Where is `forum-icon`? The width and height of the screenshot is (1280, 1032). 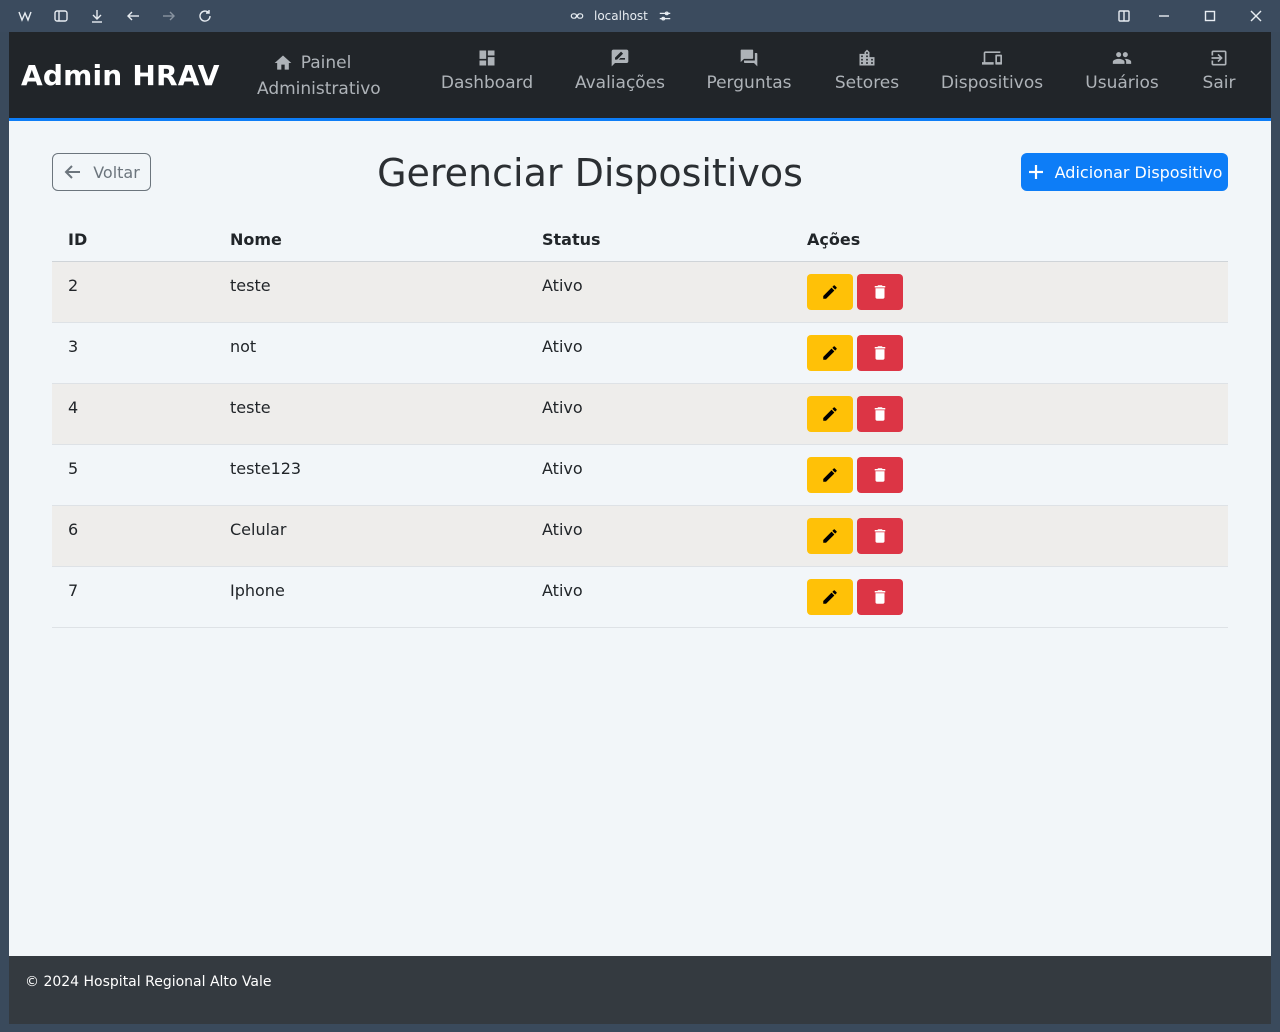 forum-icon is located at coordinates (749, 58).